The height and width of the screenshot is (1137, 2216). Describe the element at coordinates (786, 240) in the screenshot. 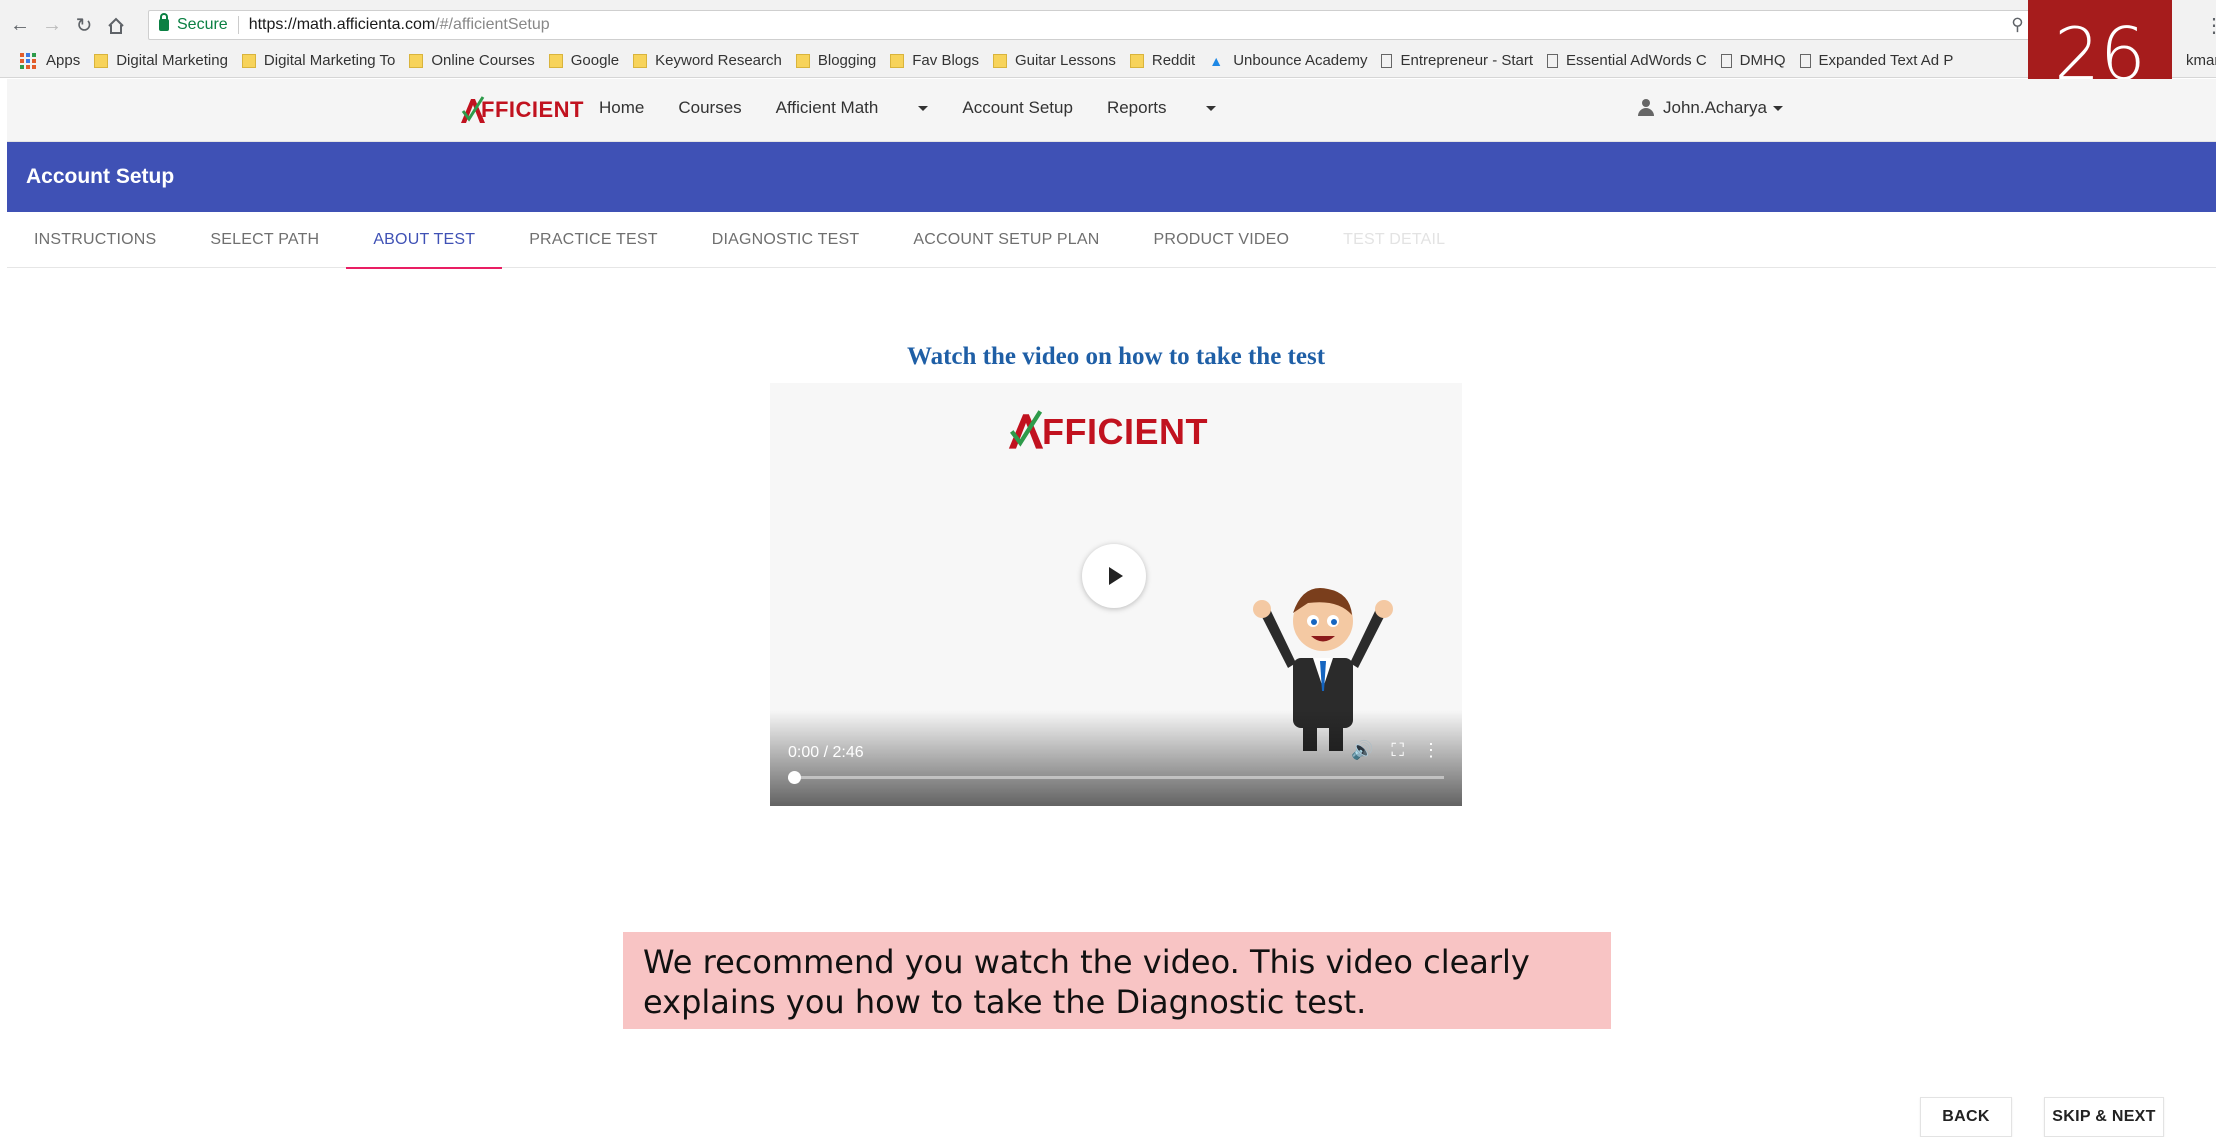

I see `tab-diagnostic-test: DIAGNOSTIC TEST` at that location.